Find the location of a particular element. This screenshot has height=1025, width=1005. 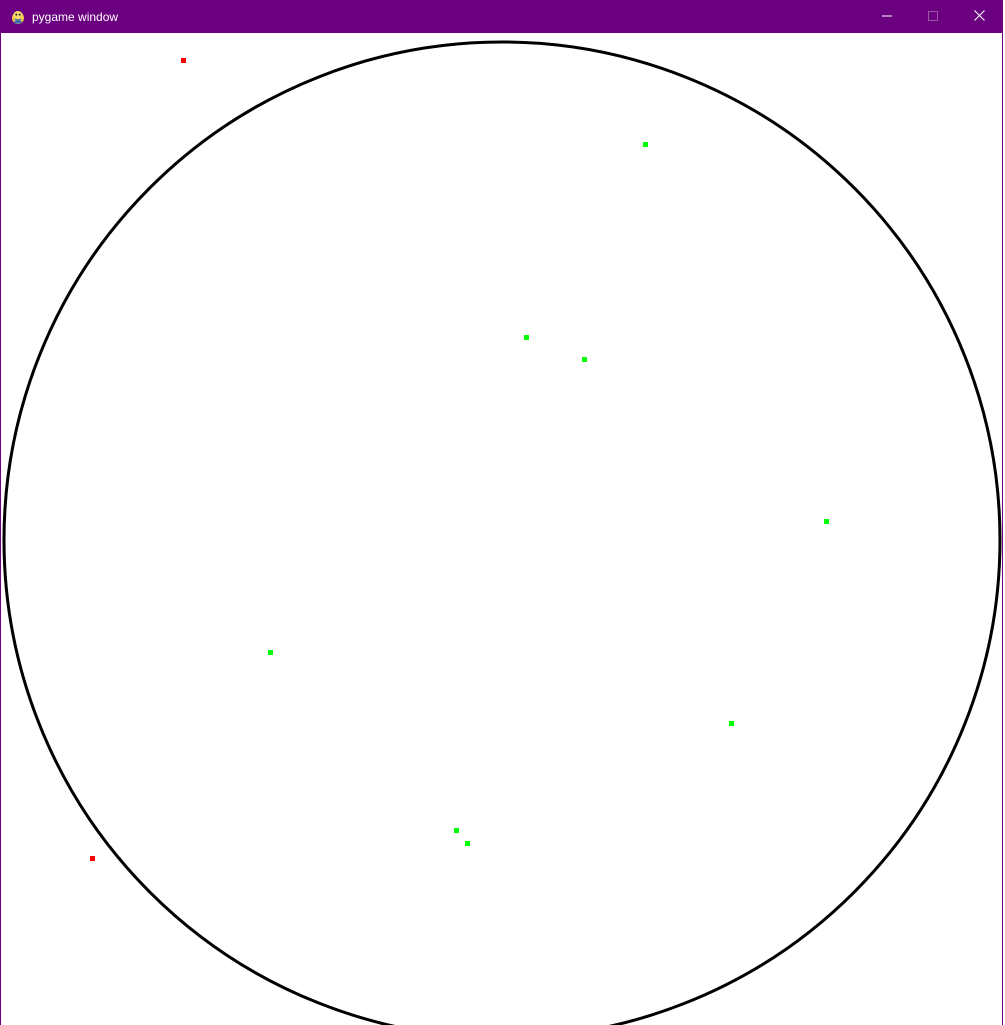

pygame-snake-icon is located at coordinates (18, 17).